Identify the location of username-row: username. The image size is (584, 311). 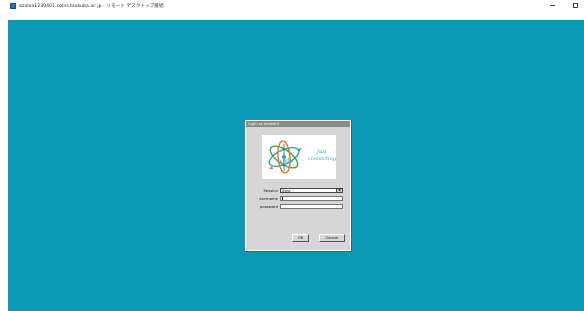
(297, 198).